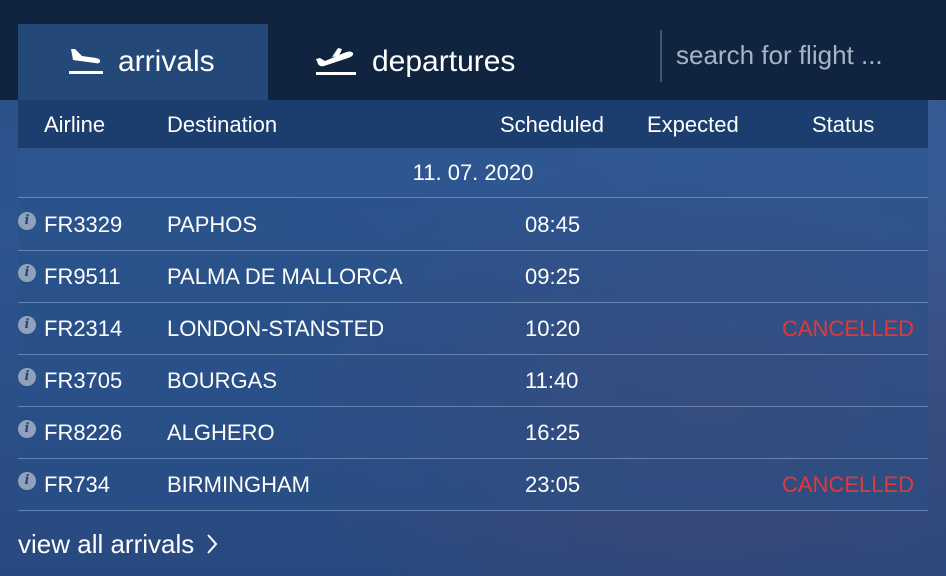  What do you see at coordinates (83, 380) in the screenshot?
I see `flight-number: FR3705` at bounding box center [83, 380].